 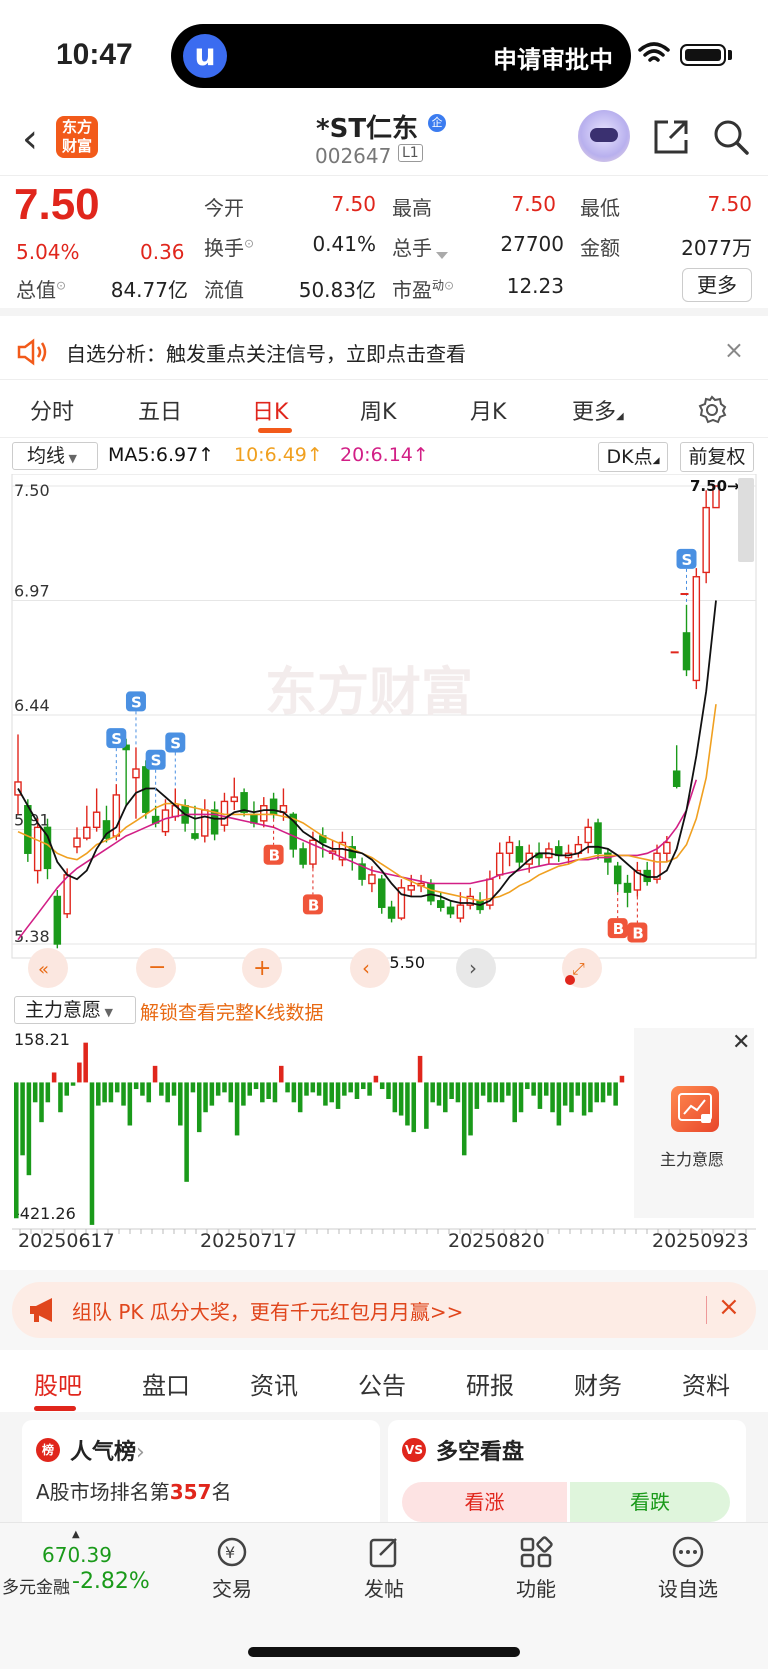 What do you see at coordinates (717, 285) in the screenshot?
I see `more-quote-button: 更多` at bounding box center [717, 285].